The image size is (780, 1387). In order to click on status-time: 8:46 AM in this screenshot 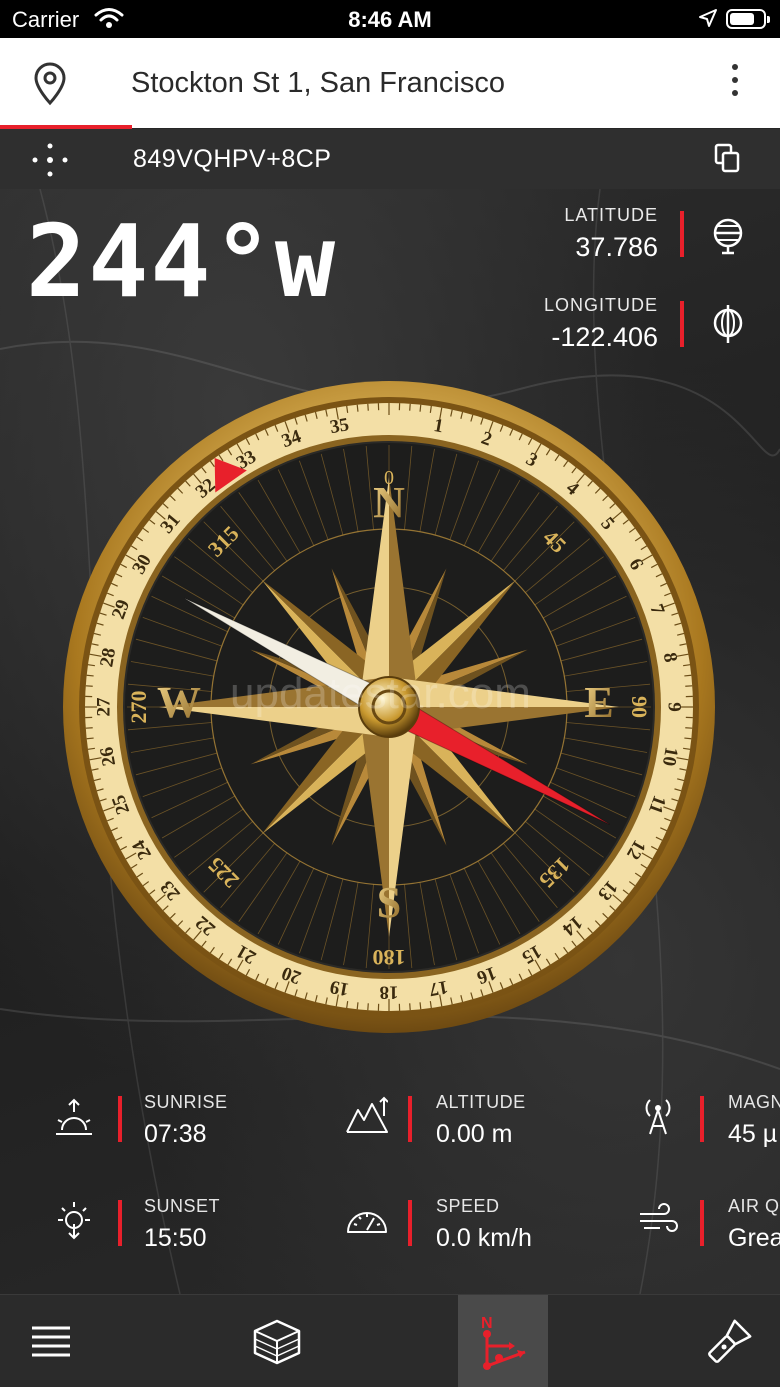, I will do `click(390, 19)`.